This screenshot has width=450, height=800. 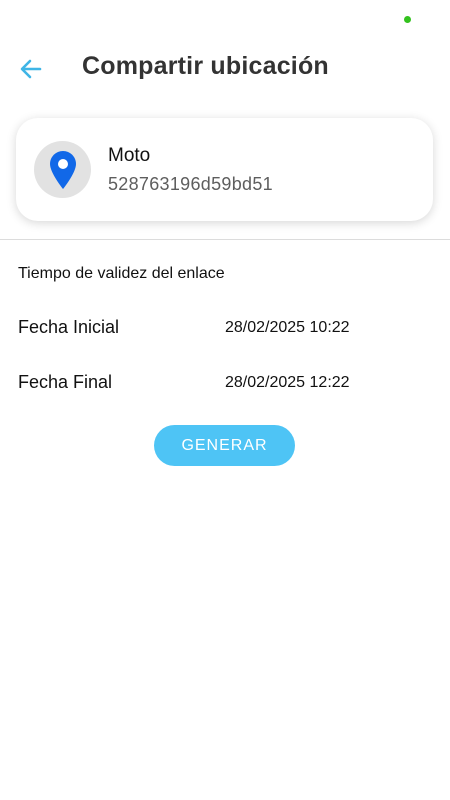 What do you see at coordinates (190, 184) in the screenshot?
I see `device-id: 528763196d59bd51` at bounding box center [190, 184].